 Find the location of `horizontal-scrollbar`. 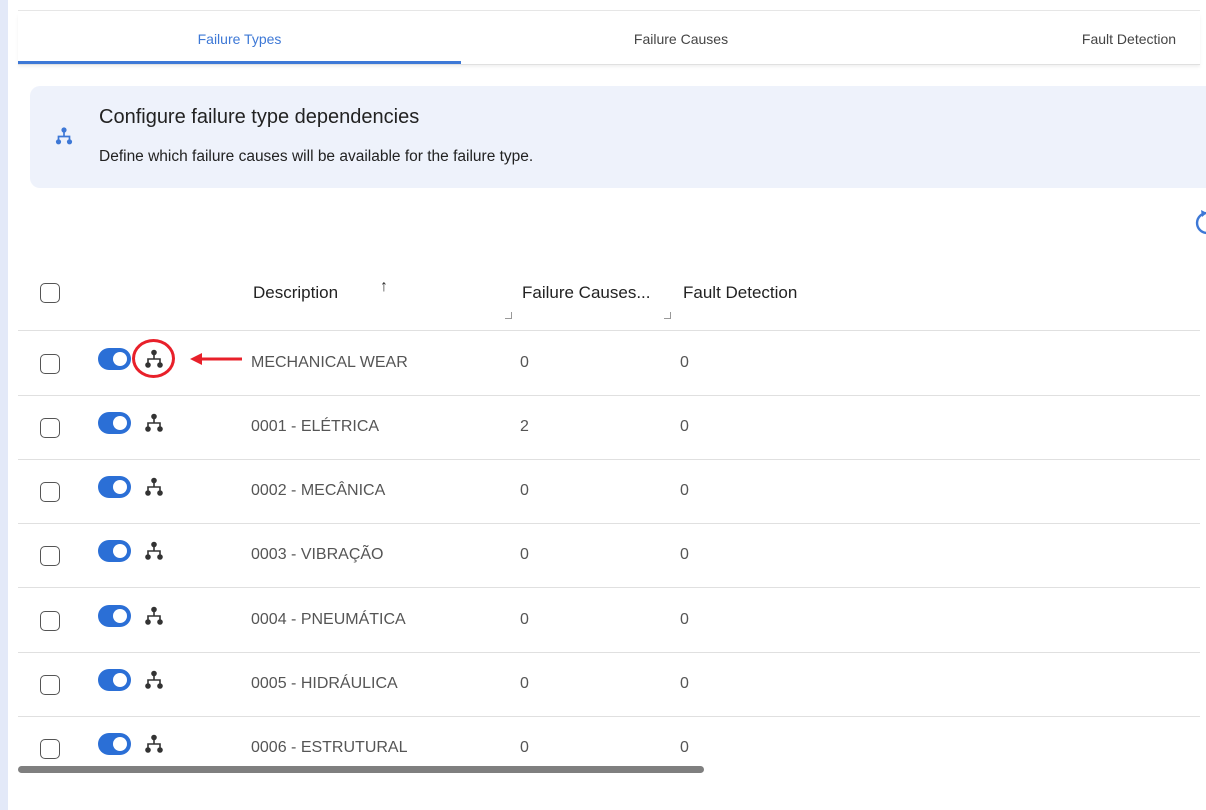

horizontal-scrollbar is located at coordinates (361, 769).